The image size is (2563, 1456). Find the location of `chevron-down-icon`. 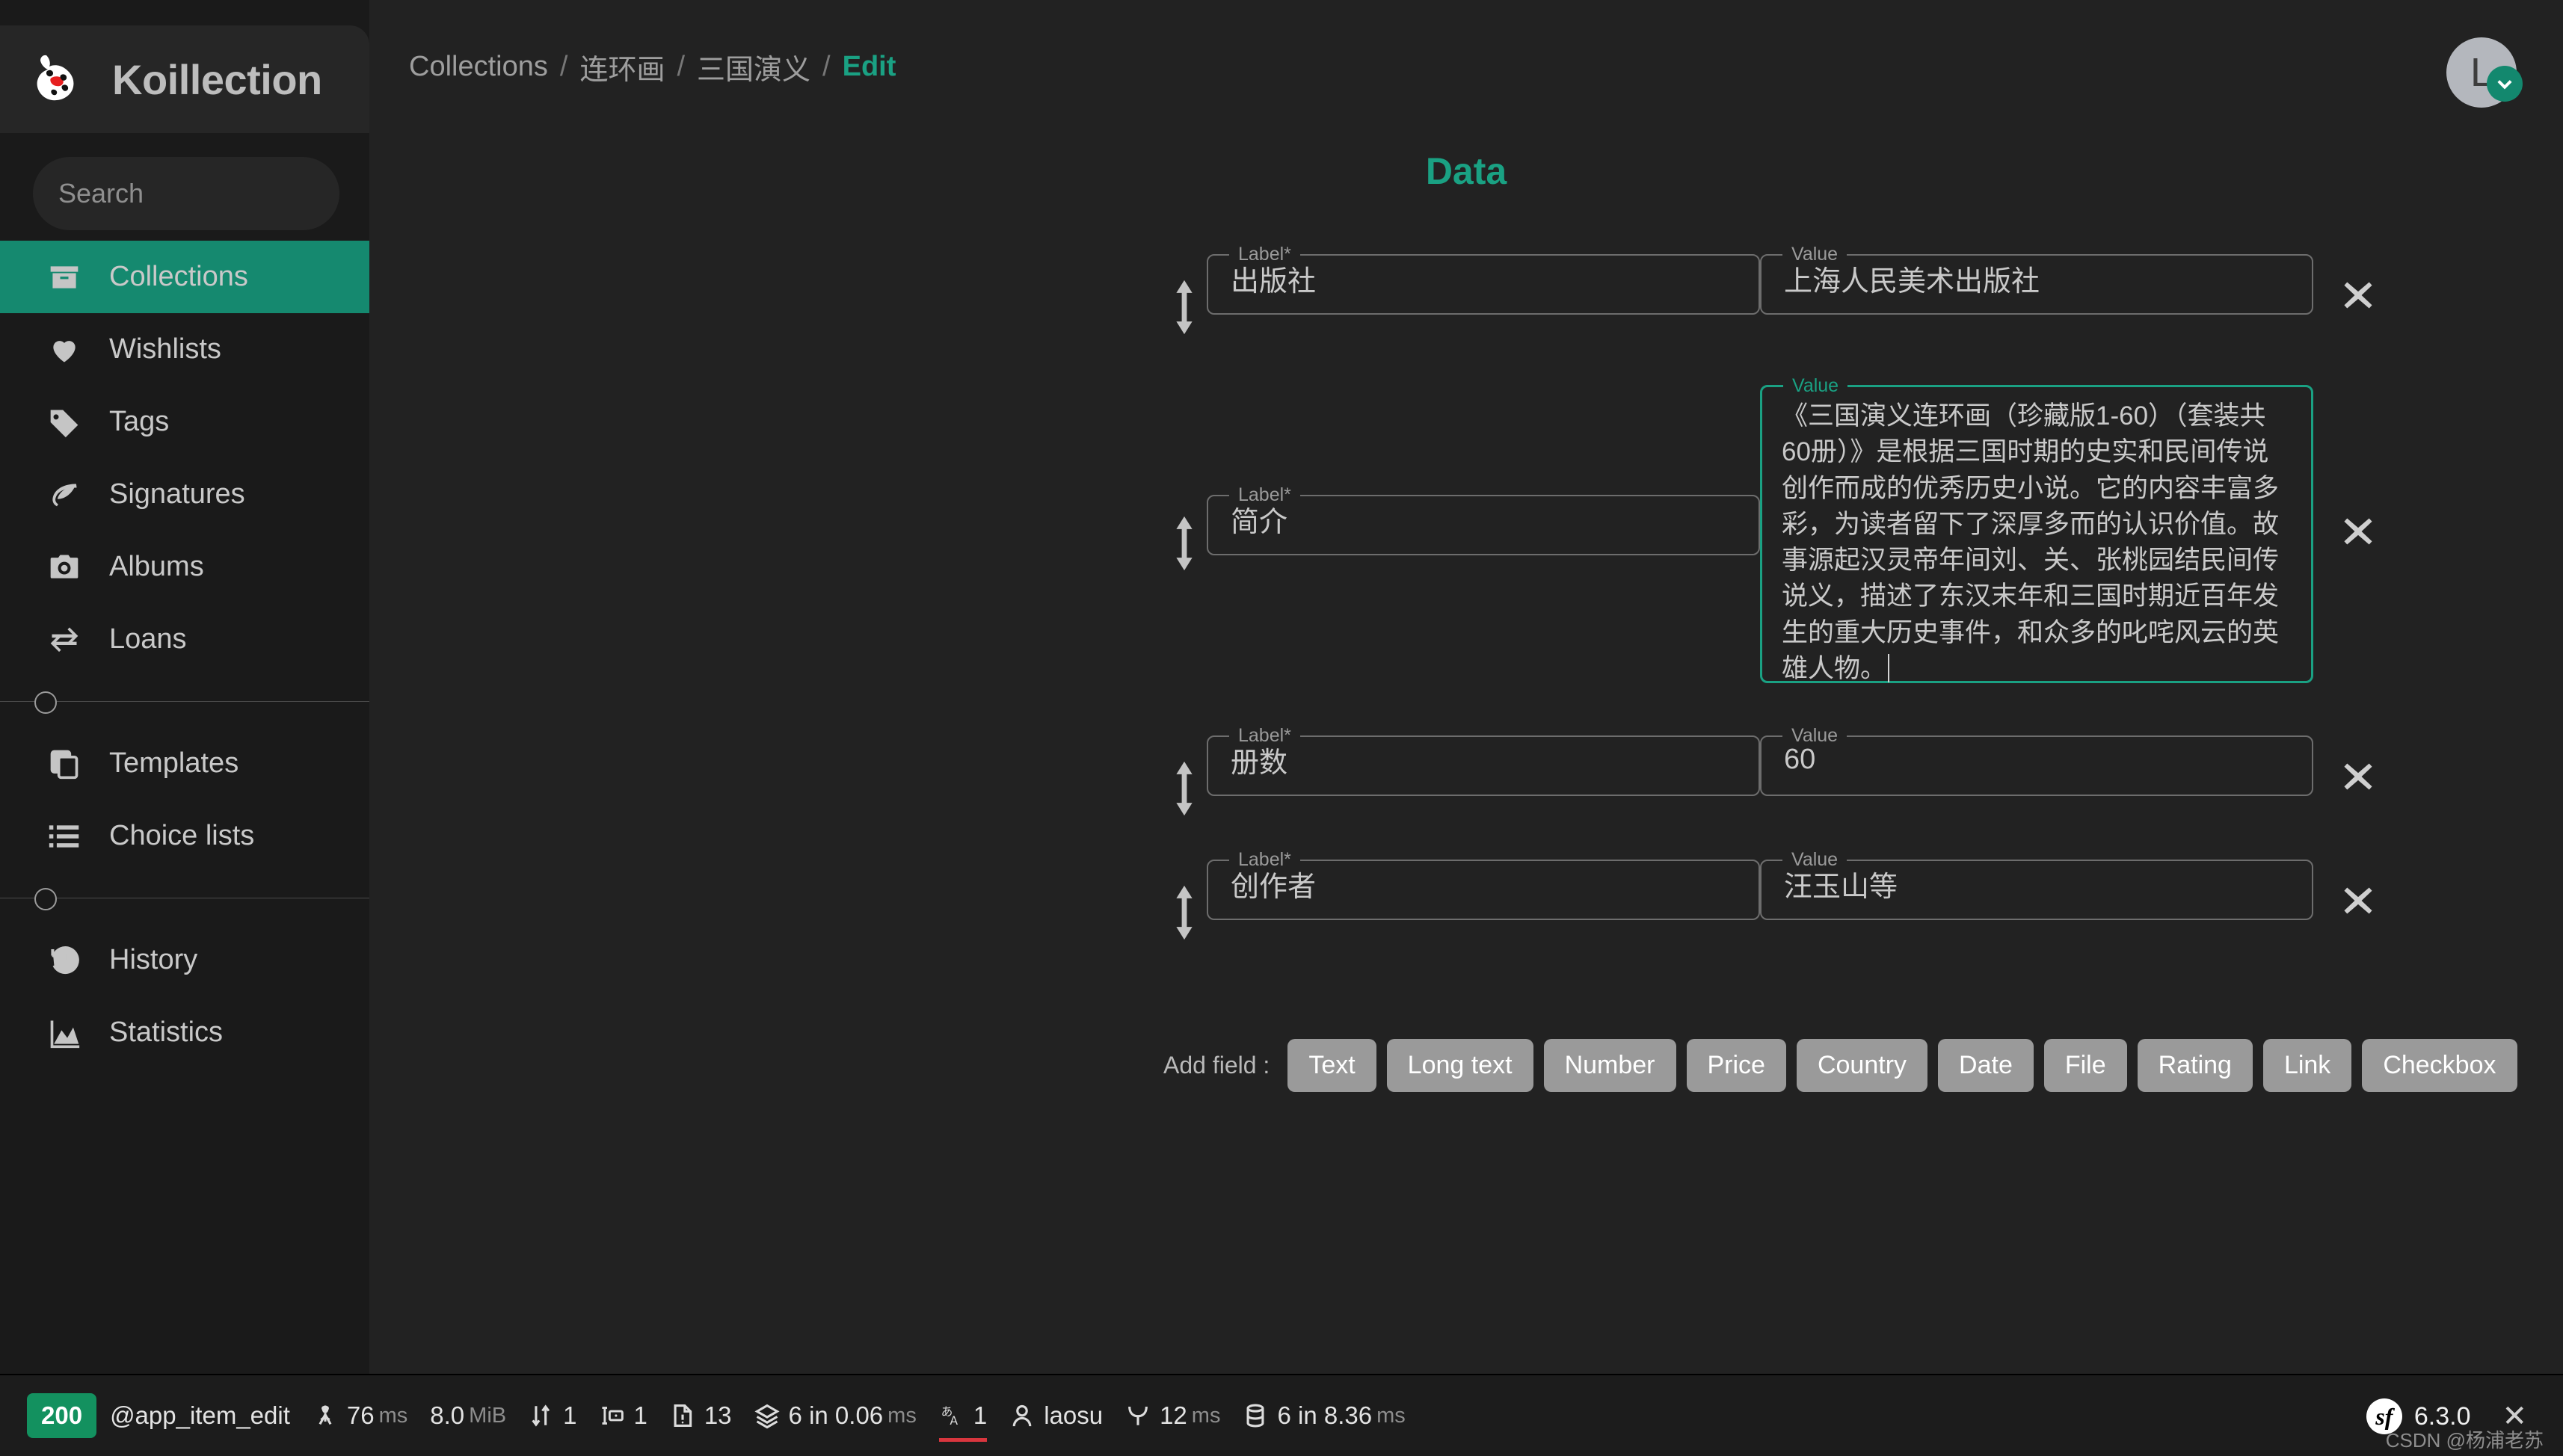

chevron-down-icon is located at coordinates (2505, 84).